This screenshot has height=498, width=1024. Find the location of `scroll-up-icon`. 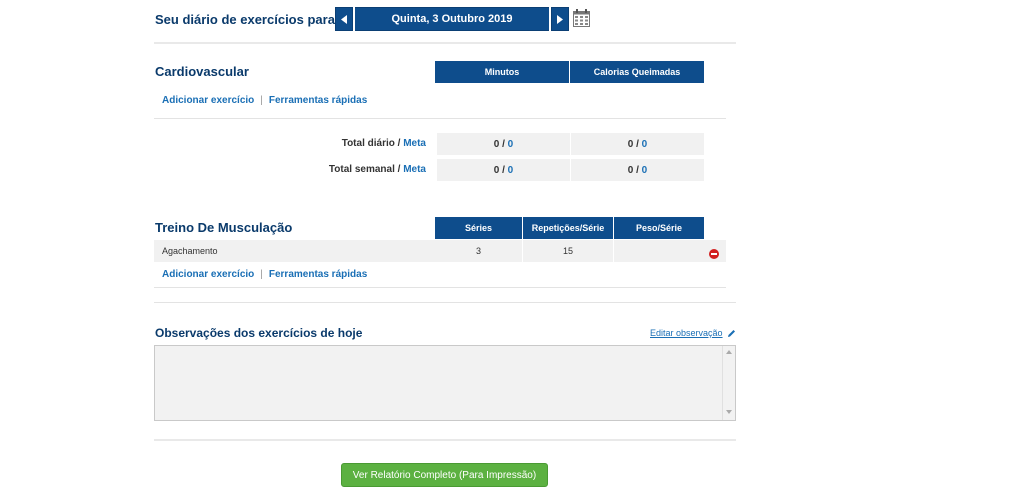

scroll-up-icon is located at coordinates (729, 352).